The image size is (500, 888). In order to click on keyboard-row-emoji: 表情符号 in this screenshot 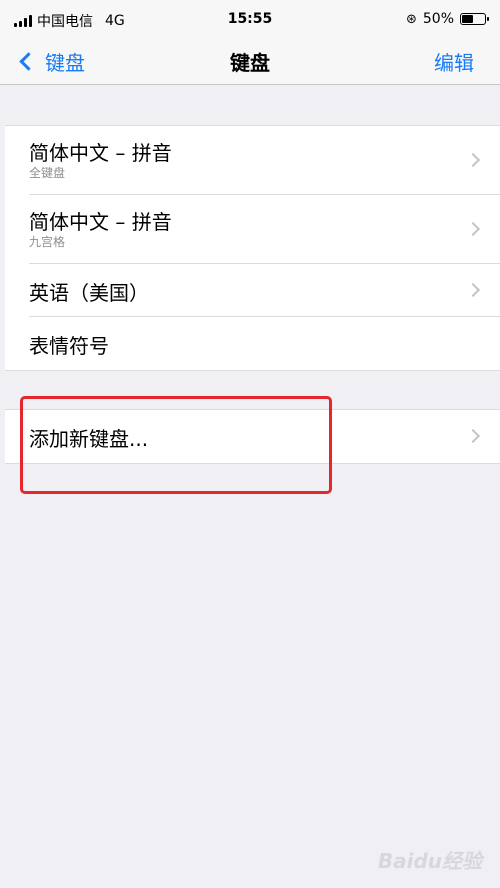, I will do `click(264, 343)`.